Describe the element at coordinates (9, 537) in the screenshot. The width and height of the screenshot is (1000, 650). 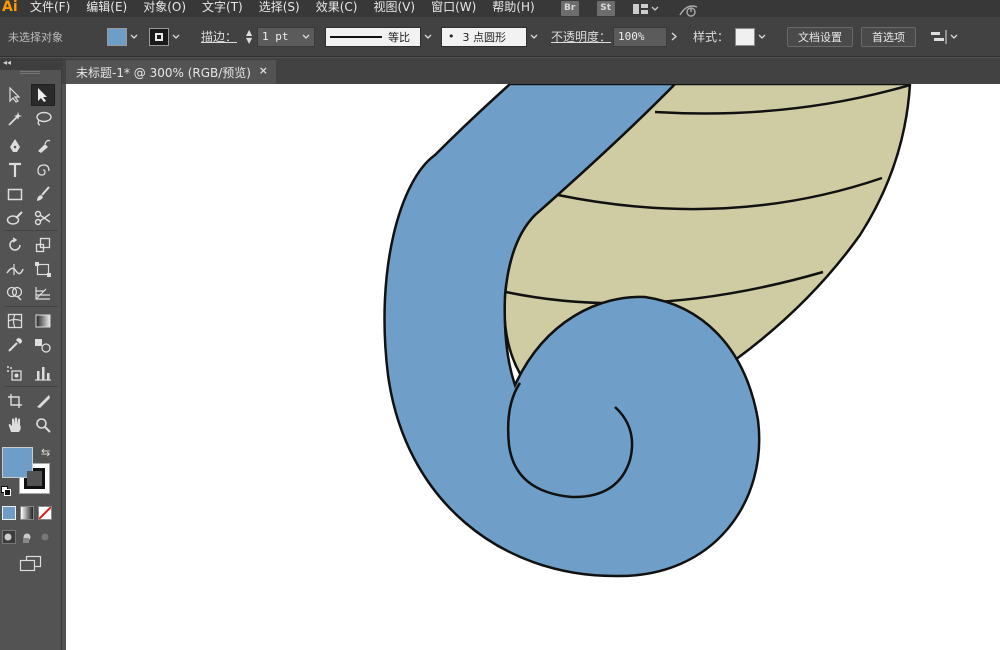
I see `draw-normal-icon` at that location.